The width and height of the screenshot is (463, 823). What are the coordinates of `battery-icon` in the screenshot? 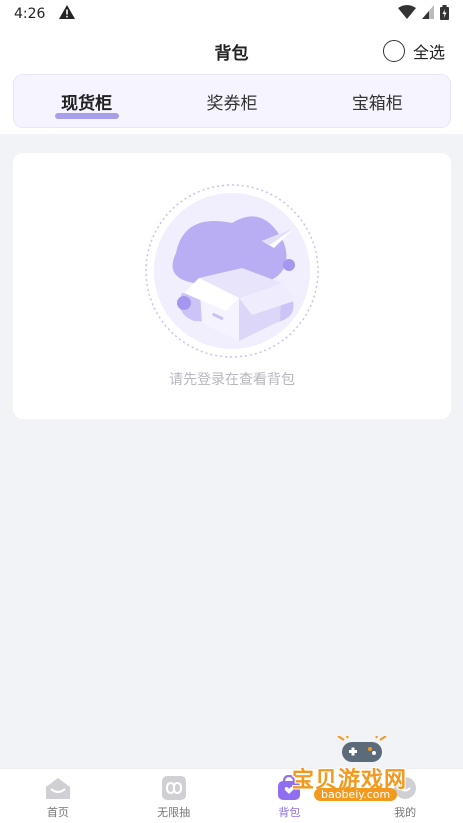 It's located at (444, 14).